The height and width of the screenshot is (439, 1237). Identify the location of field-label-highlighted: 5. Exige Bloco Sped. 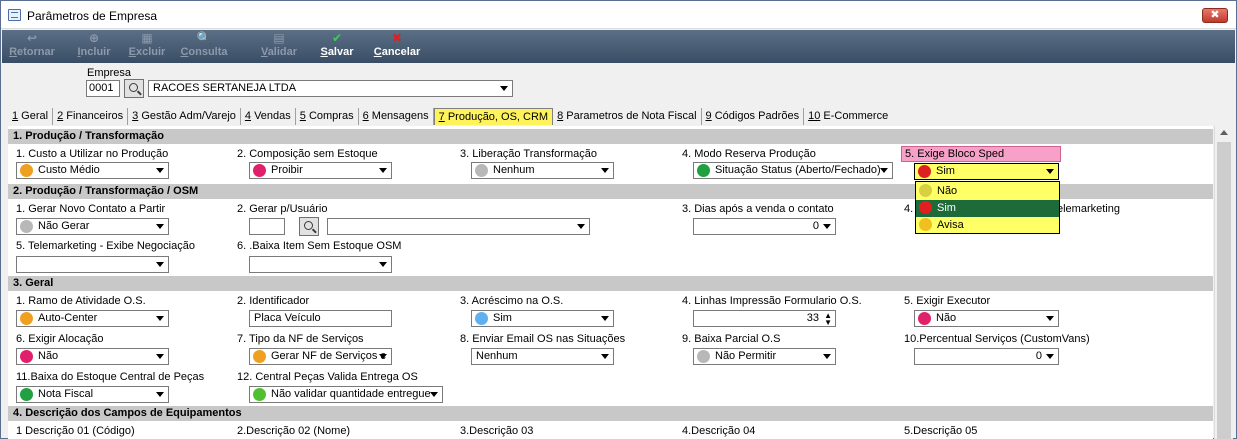
(981, 154).